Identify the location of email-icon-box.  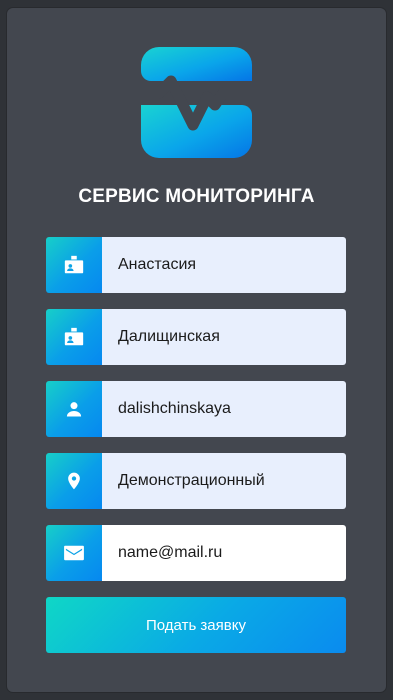
(74, 553).